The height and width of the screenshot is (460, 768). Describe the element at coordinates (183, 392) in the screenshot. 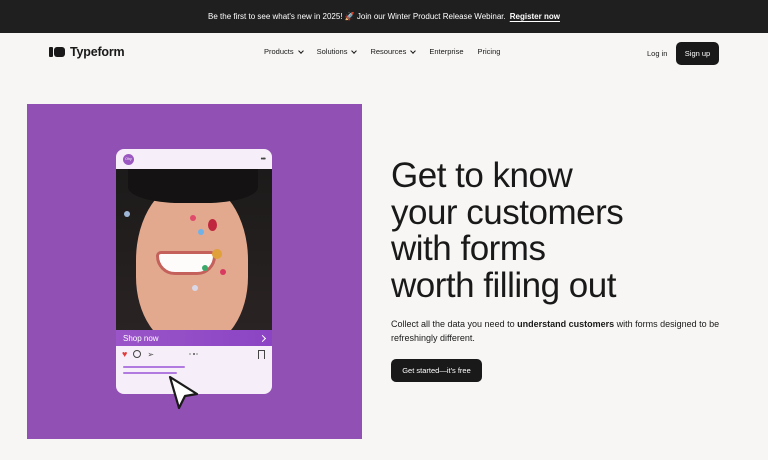

I see `pointer-cursor-icon` at that location.